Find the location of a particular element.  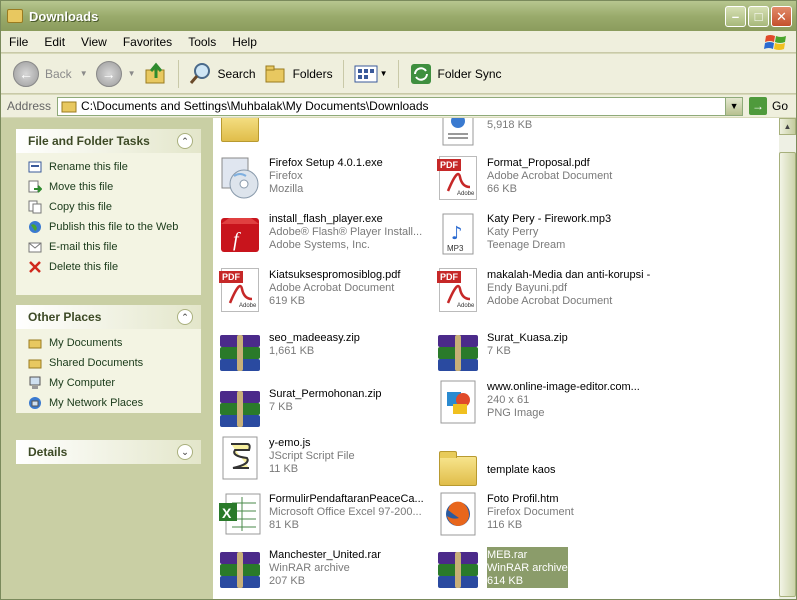

file-text: Foto Profil.htm Firefox Document 116 KB is located at coordinates (530, 511).